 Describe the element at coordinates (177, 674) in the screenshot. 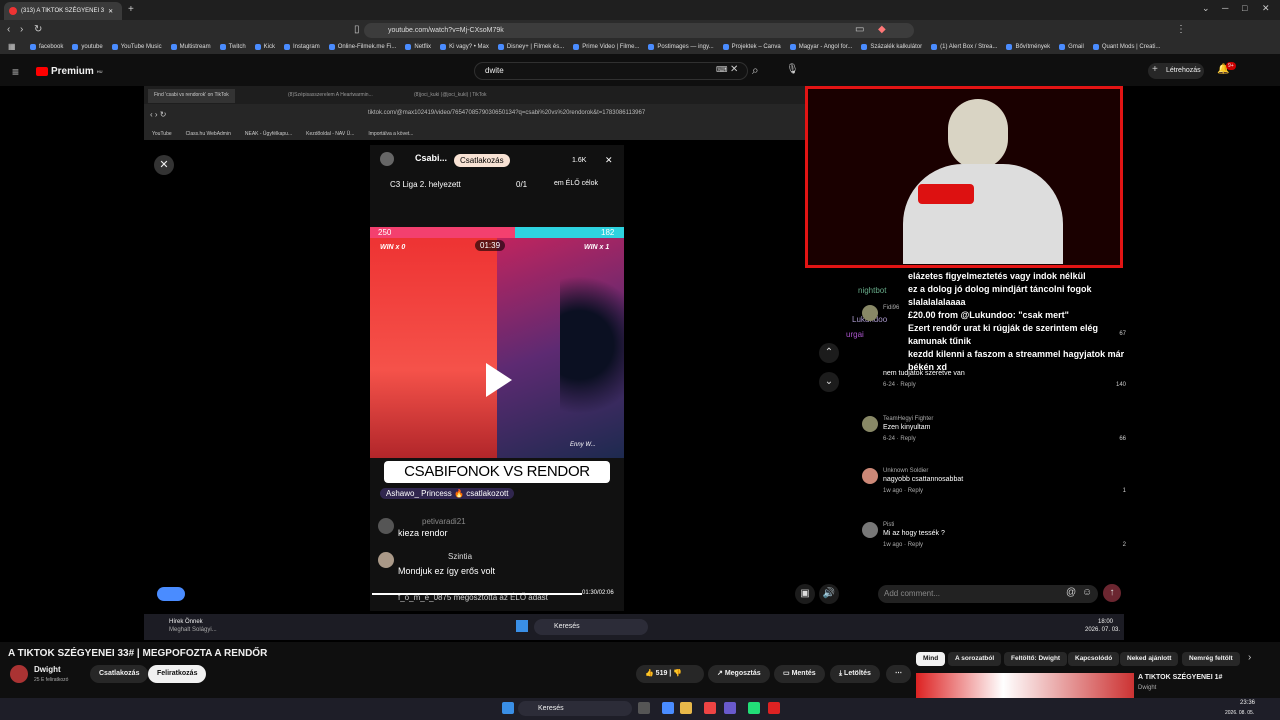

I see `subscribe-button: Feliratkozás` at that location.